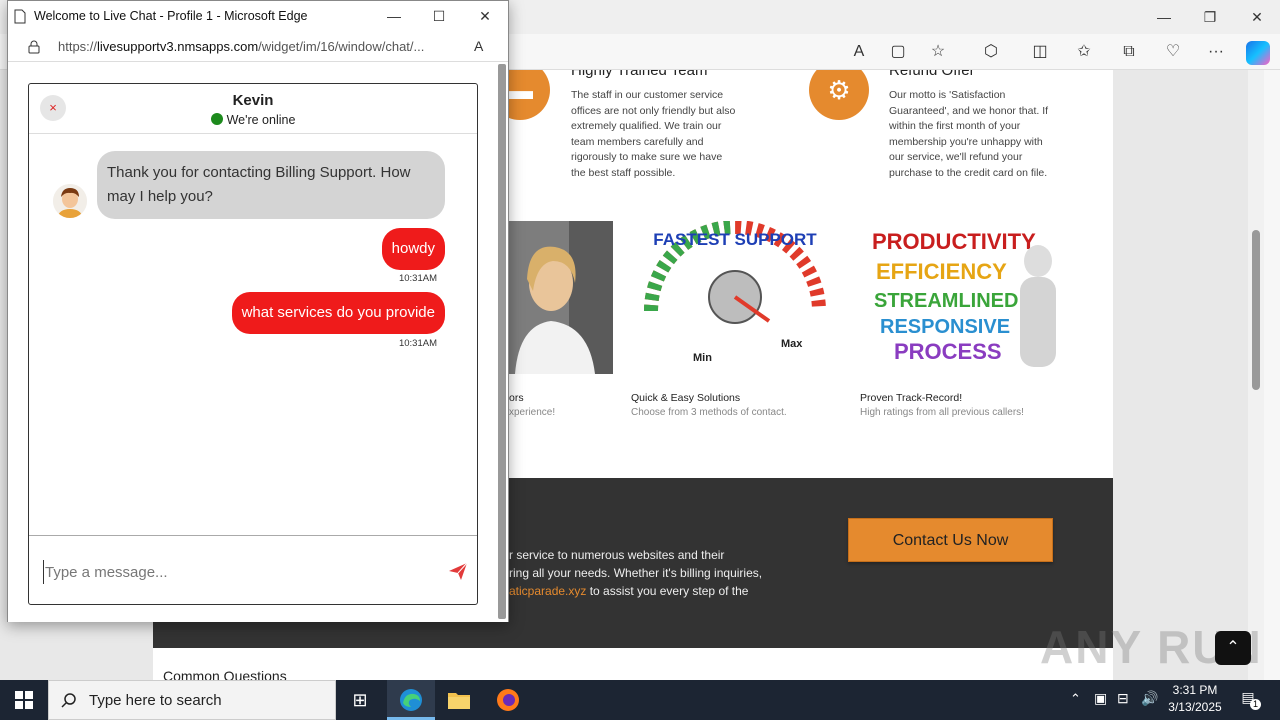 The image size is (1280, 720). Describe the element at coordinates (1173, 52) in the screenshot. I see `browser-essentials-icon: ♡` at that location.